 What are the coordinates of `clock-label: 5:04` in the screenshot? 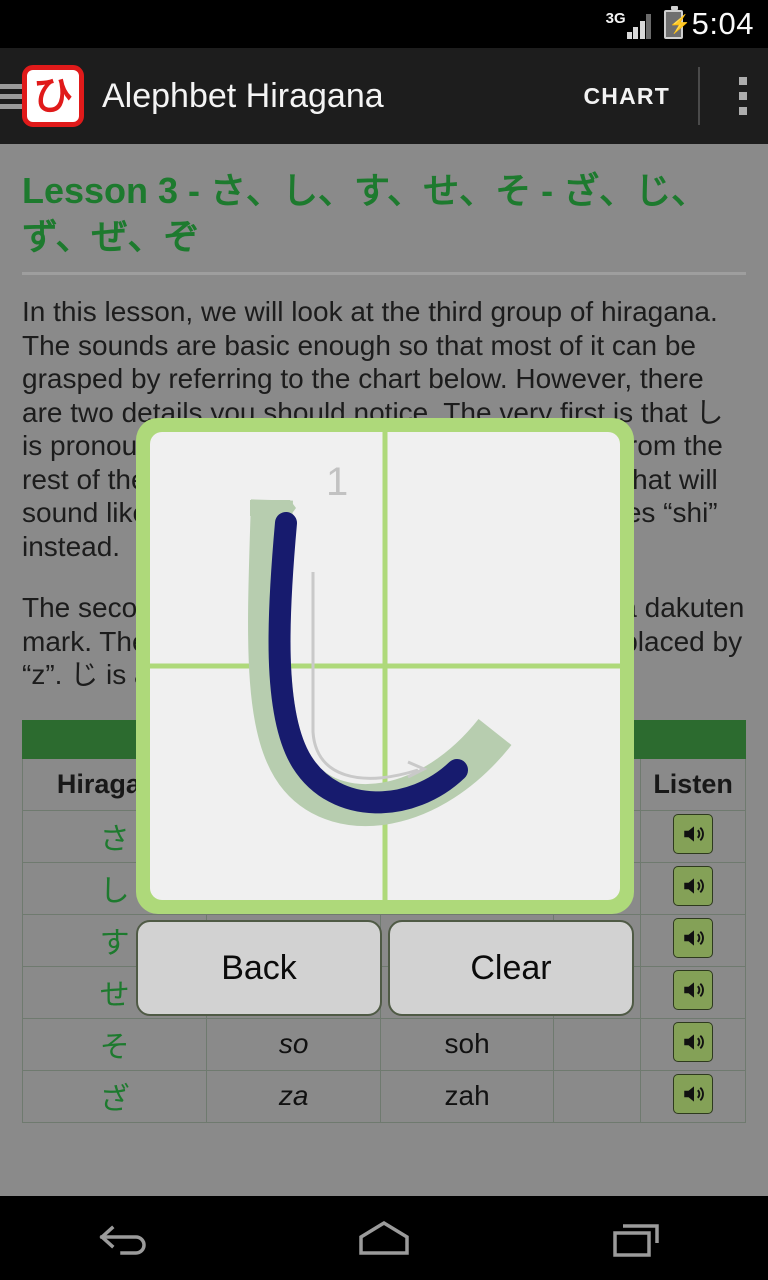 It's located at (722, 23).